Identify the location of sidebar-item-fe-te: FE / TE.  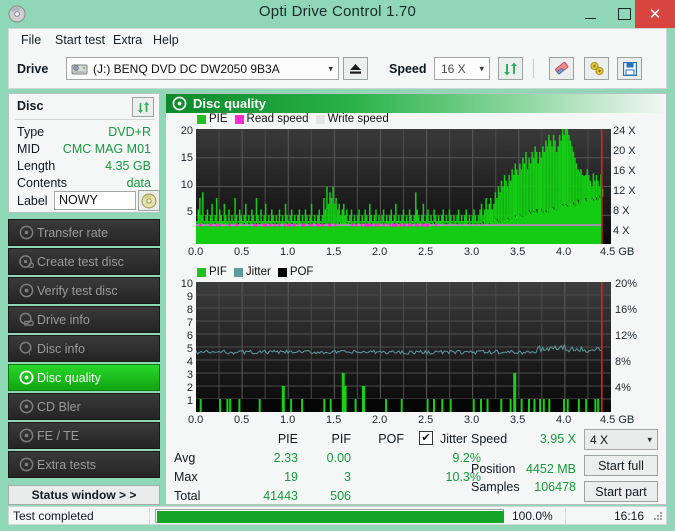
(84, 435).